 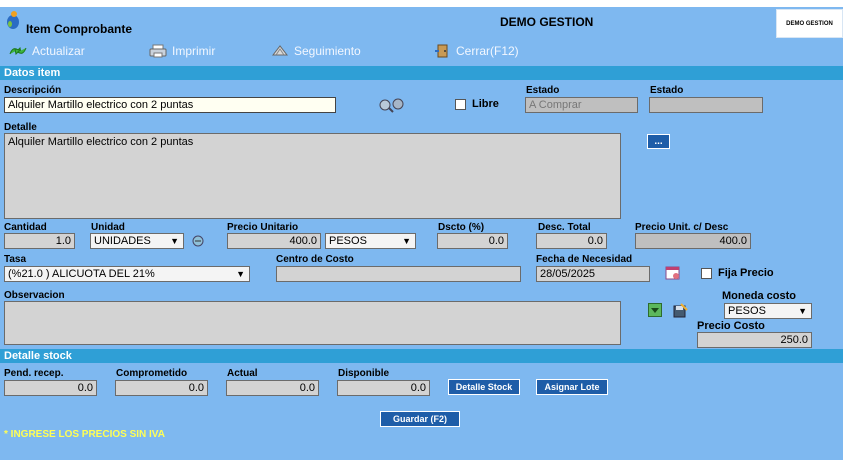 What do you see at coordinates (584, 259) in the screenshot?
I see `fecha-necesidad-label: Fecha de Necesidad` at bounding box center [584, 259].